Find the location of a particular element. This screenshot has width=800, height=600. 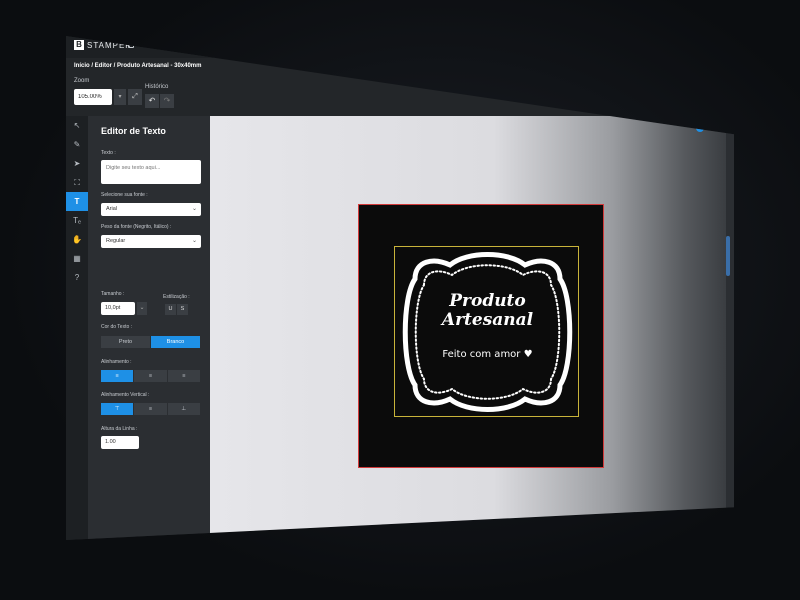

stamp-tool-button: ✋ is located at coordinates (77, 239).